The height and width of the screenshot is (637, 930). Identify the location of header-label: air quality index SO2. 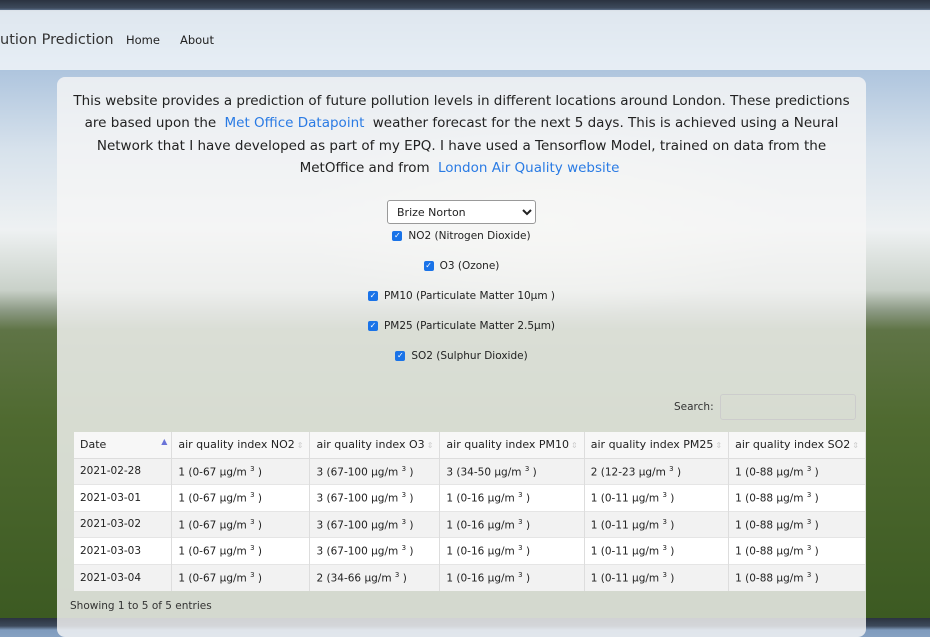
(793, 445).